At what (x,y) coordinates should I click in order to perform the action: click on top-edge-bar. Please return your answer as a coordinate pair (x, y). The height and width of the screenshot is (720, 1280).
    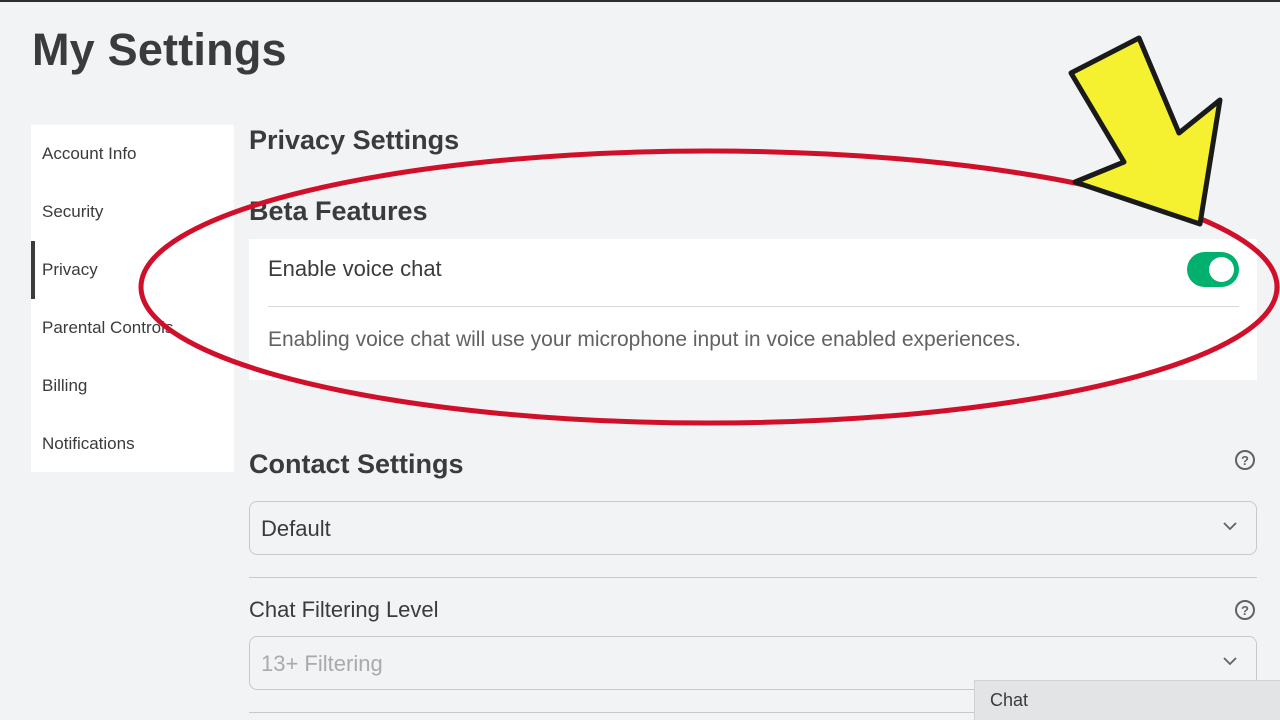
    Looking at the image, I should click on (640, 1).